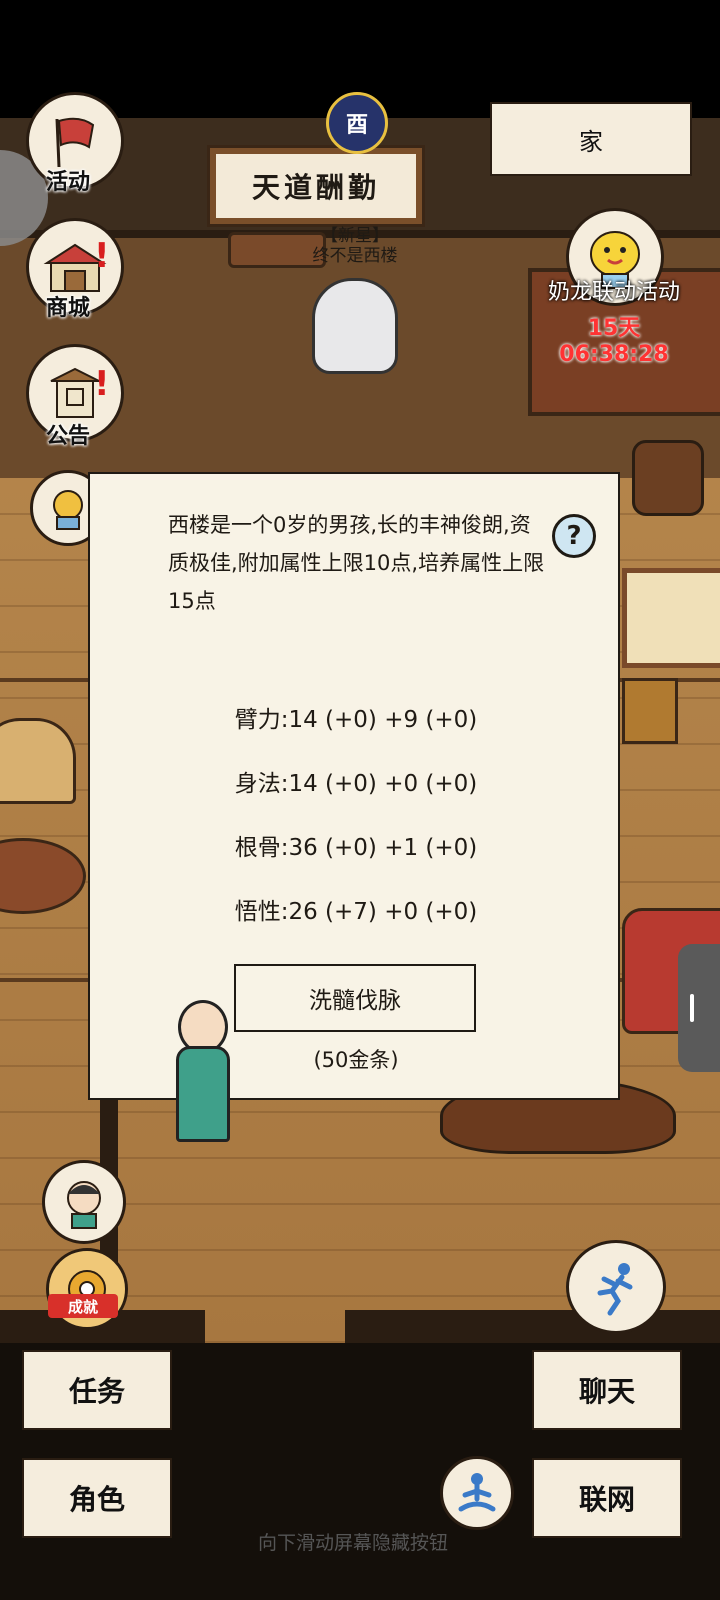  What do you see at coordinates (607, 1498) in the screenshot?
I see `network-button: 联网` at bounding box center [607, 1498].